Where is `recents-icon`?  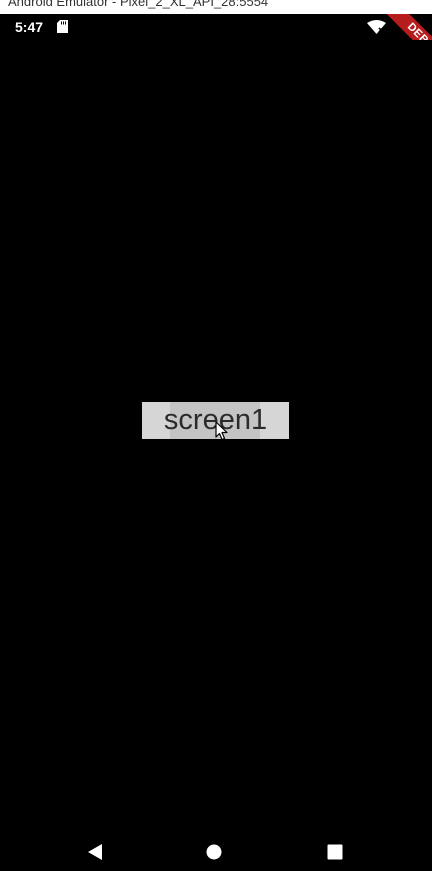 recents-icon is located at coordinates (335, 852).